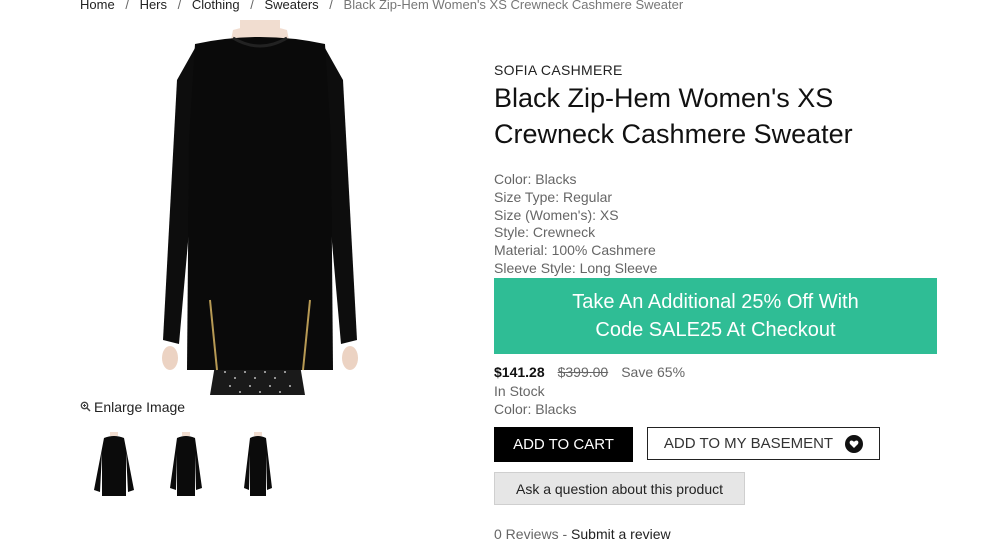 Image resolution: width=1000 pixels, height=552 pixels. I want to click on thumbnail-back, so click(258, 465).